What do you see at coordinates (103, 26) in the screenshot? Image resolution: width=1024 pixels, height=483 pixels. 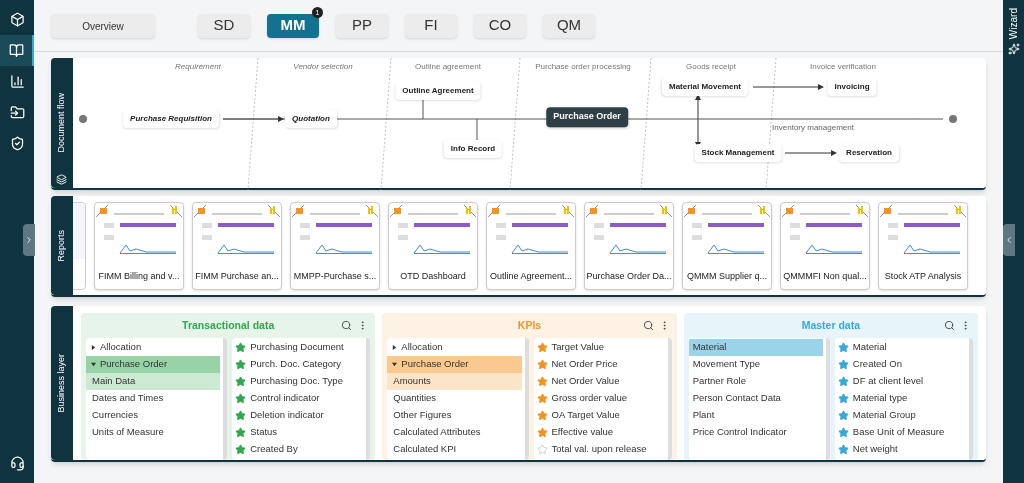 I see `overview-tab: Overview` at bounding box center [103, 26].